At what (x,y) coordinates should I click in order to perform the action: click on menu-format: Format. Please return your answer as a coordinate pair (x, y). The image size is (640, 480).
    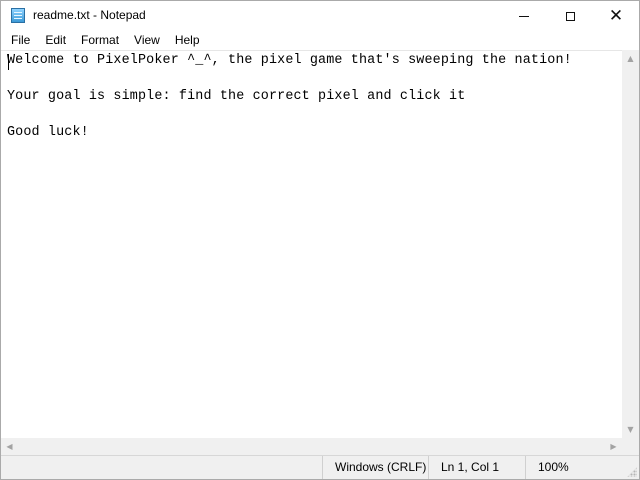
    Looking at the image, I should click on (99, 40).